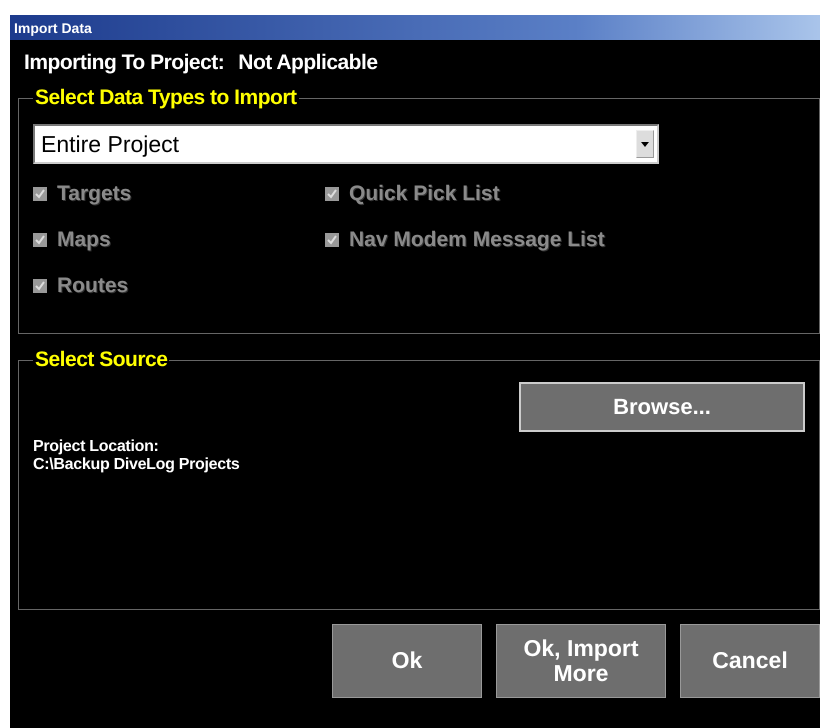  What do you see at coordinates (477, 240) in the screenshot?
I see `checkbox-label: Nav Modem Message List` at bounding box center [477, 240].